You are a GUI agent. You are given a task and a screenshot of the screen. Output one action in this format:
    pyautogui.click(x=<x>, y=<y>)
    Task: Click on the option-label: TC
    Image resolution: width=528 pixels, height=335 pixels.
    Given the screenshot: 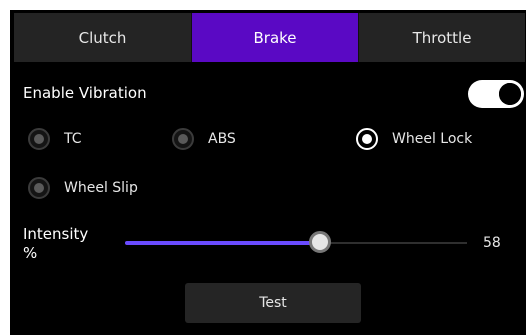 What is the action you would take?
    pyautogui.click(x=73, y=139)
    